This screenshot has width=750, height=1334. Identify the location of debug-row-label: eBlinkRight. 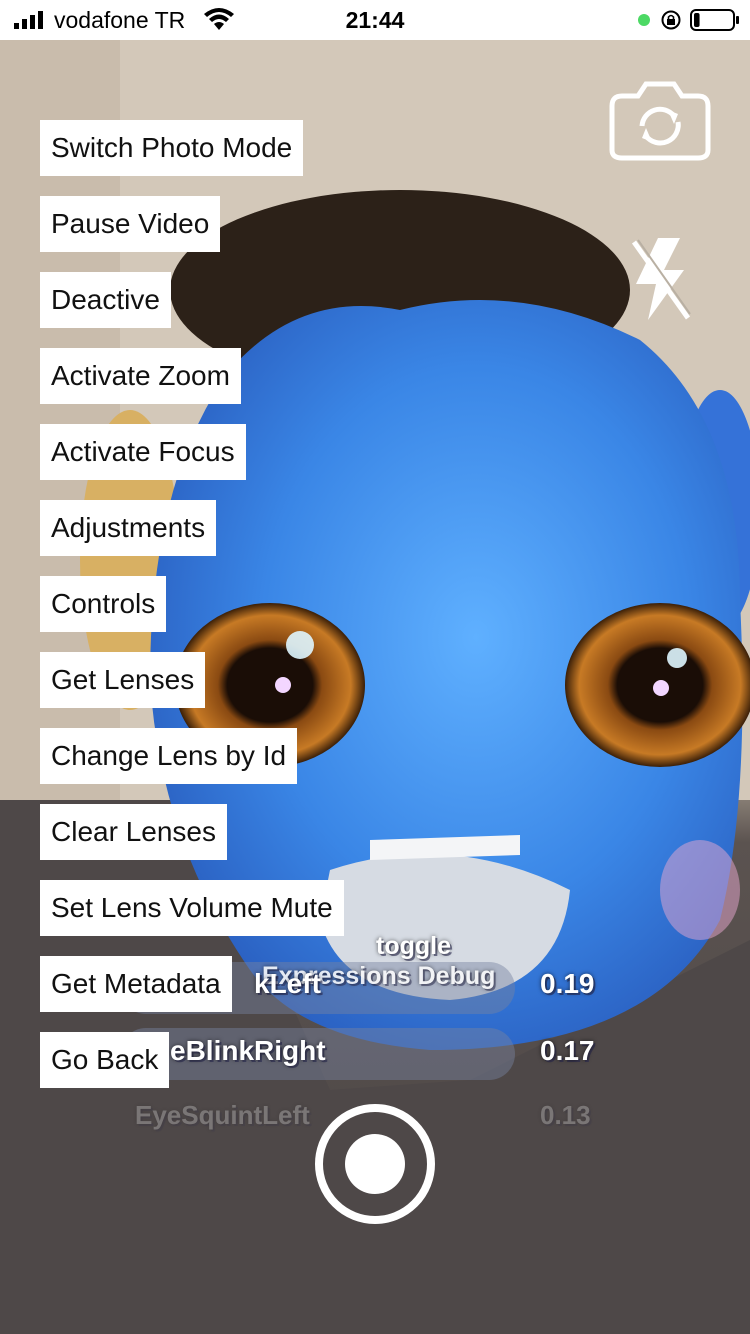
(248, 1050).